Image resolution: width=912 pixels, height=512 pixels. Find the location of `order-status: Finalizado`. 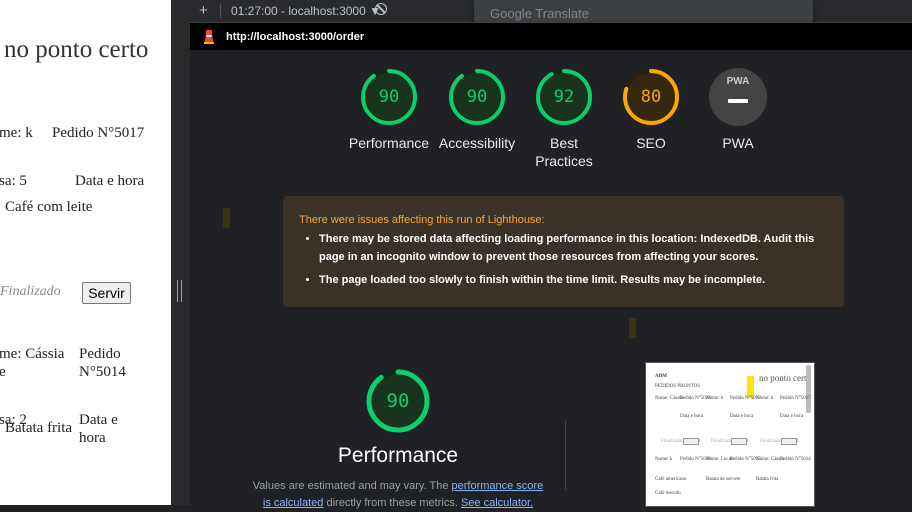

order-status: Finalizado is located at coordinates (30, 291).